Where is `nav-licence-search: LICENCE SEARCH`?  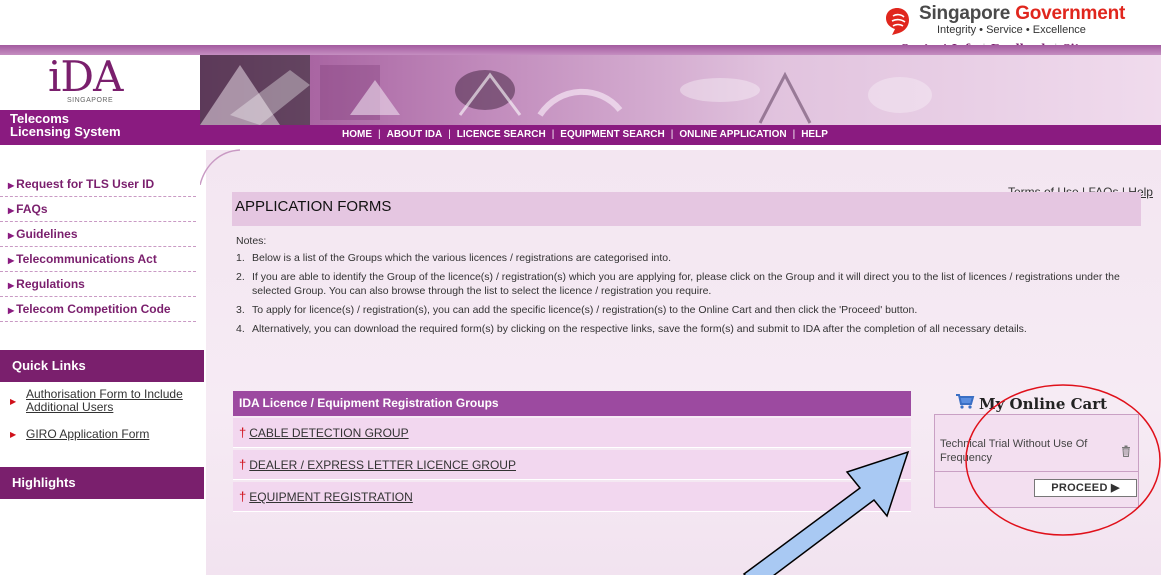 nav-licence-search: LICENCE SEARCH is located at coordinates (501, 134).